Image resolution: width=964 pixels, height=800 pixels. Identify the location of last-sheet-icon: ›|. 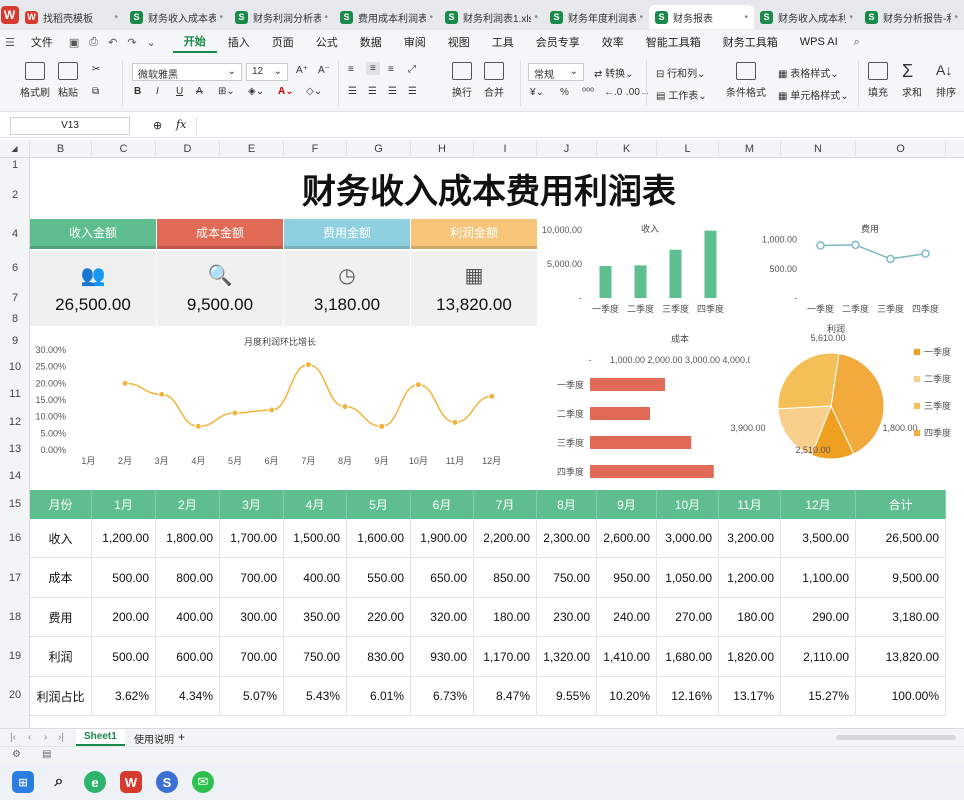
(61, 737).